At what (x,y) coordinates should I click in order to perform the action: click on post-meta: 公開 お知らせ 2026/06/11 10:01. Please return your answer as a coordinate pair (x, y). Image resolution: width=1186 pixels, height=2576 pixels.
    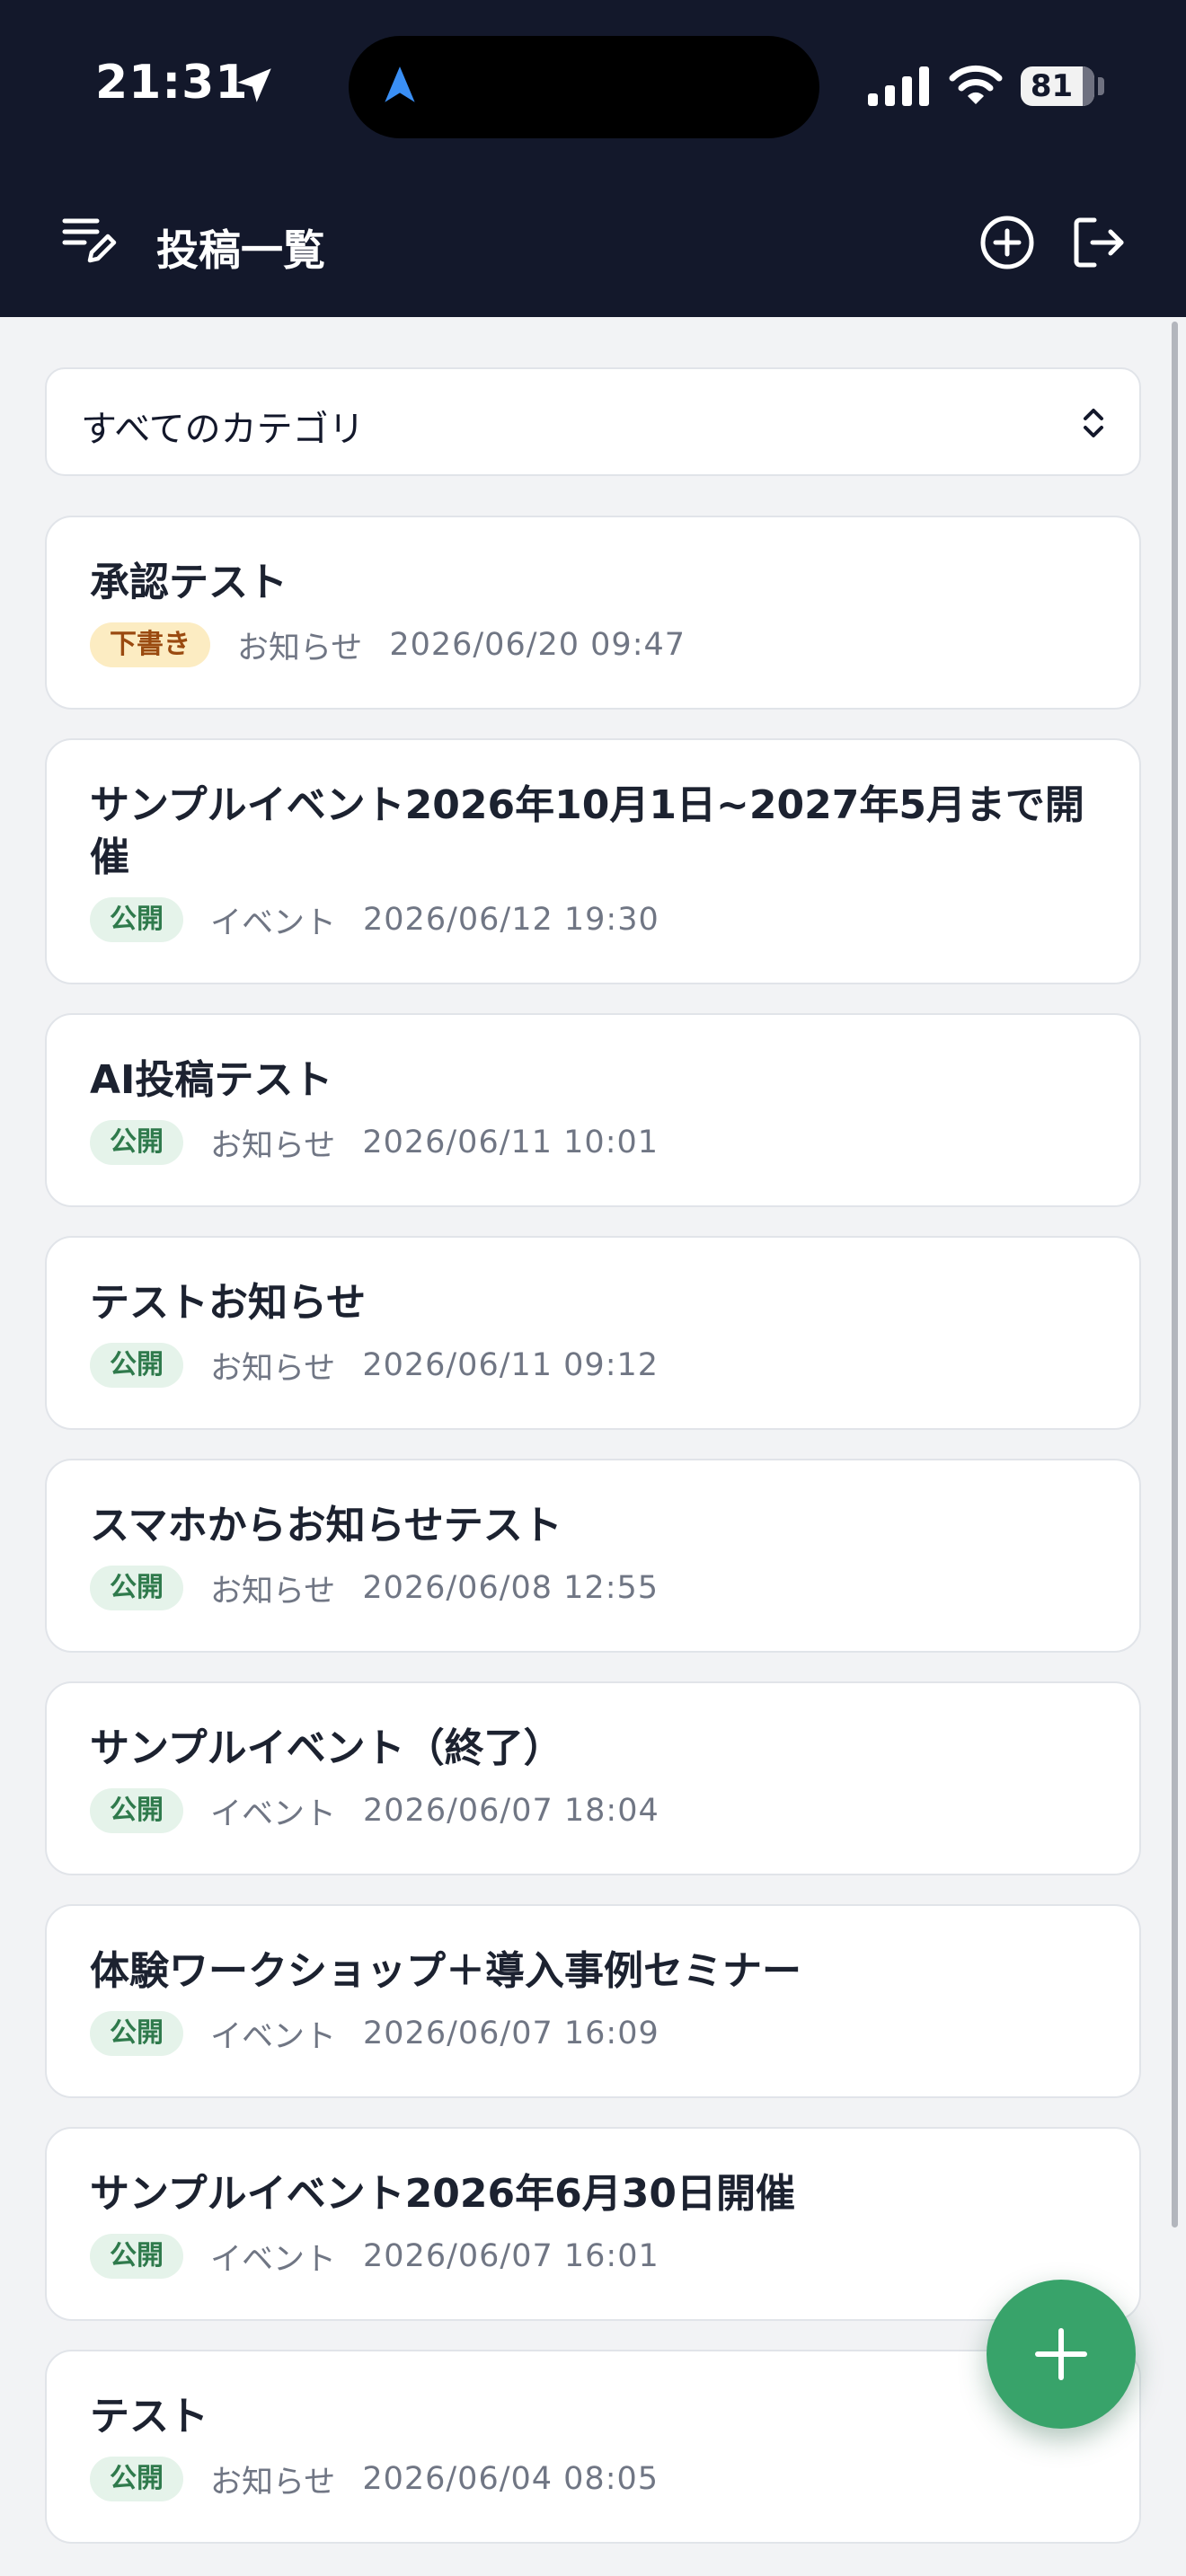
    Looking at the image, I should click on (593, 1142).